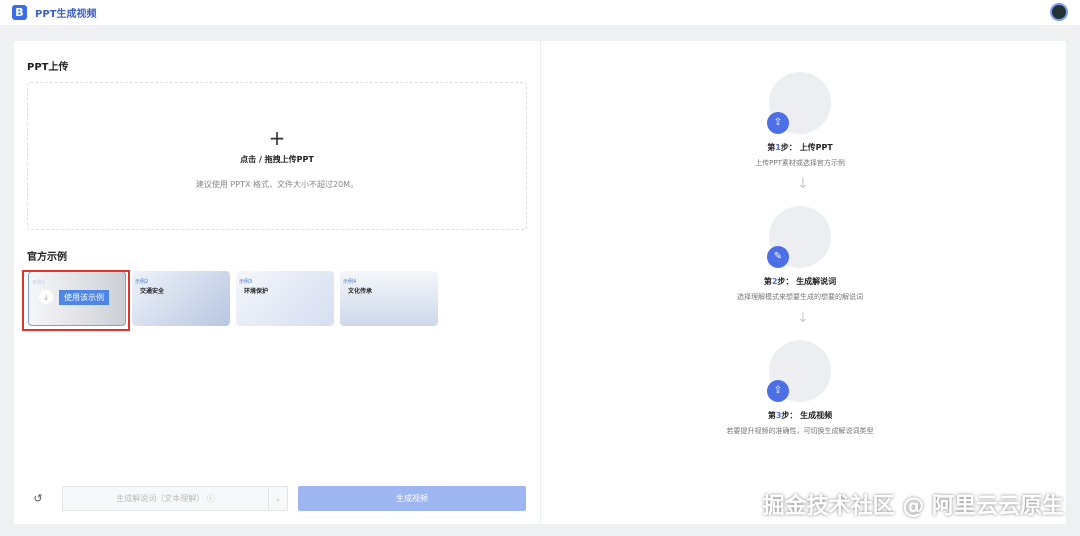  I want to click on app-header: B PPT生成视频, so click(540, 12).